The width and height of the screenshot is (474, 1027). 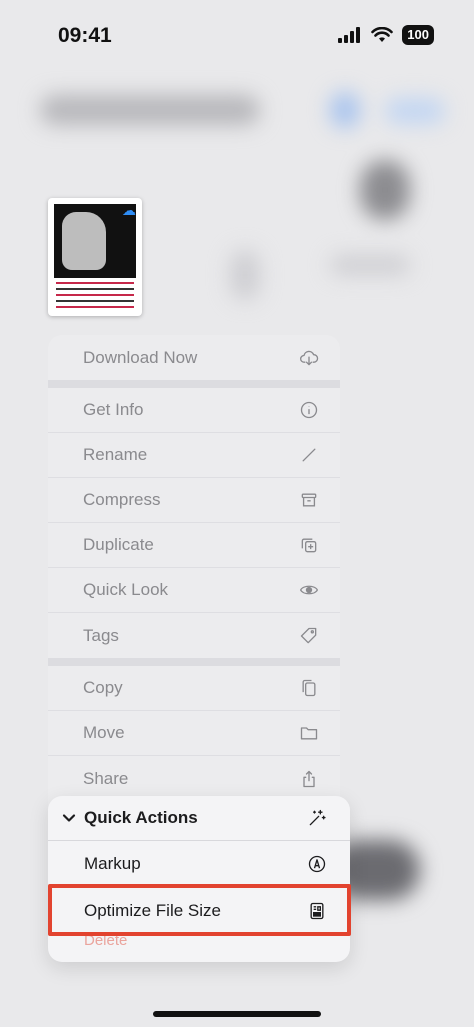 What do you see at coordinates (309, 733) in the screenshot?
I see `folder-icon` at bounding box center [309, 733].